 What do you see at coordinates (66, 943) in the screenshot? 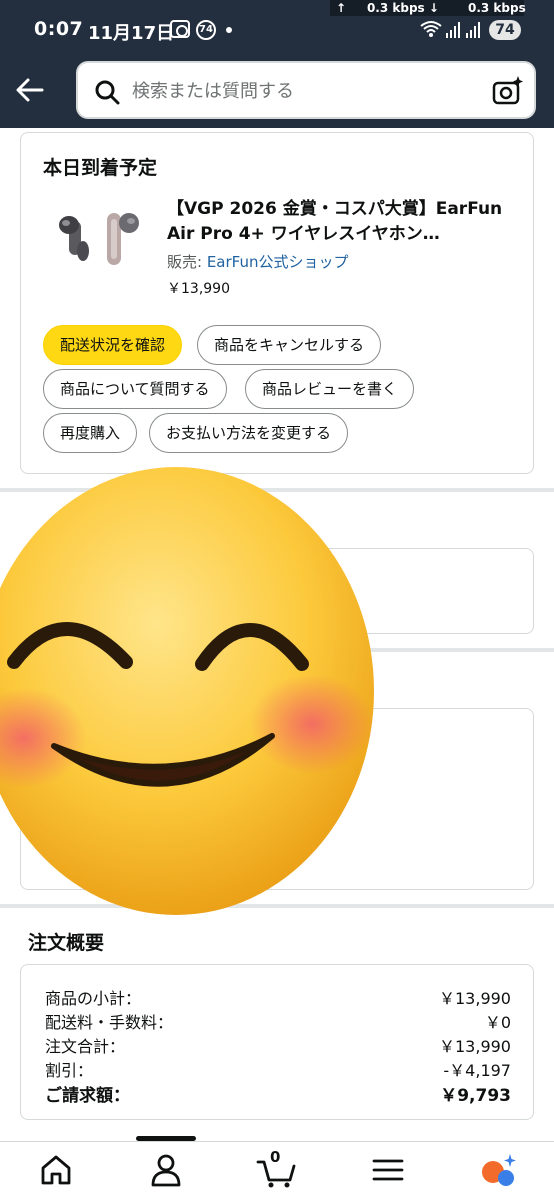
I see `order-summary-title: 注文概要` at bounding box center [66, 943].